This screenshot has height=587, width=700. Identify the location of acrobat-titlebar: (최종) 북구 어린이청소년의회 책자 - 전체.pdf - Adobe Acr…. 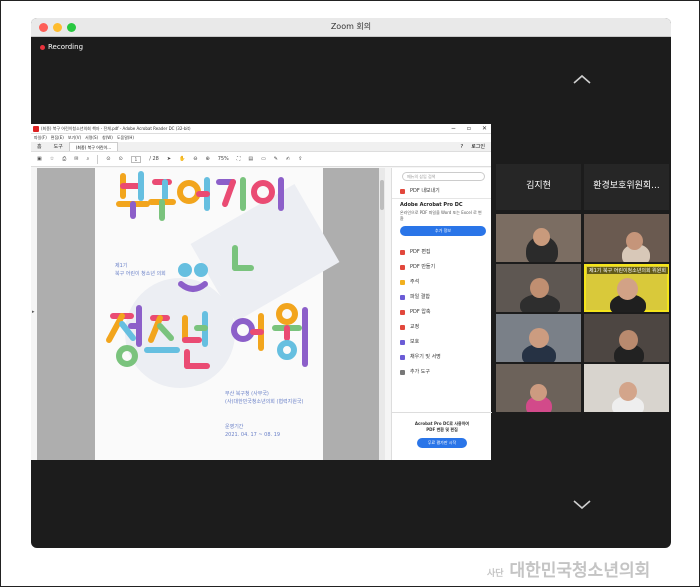
(261, 129).